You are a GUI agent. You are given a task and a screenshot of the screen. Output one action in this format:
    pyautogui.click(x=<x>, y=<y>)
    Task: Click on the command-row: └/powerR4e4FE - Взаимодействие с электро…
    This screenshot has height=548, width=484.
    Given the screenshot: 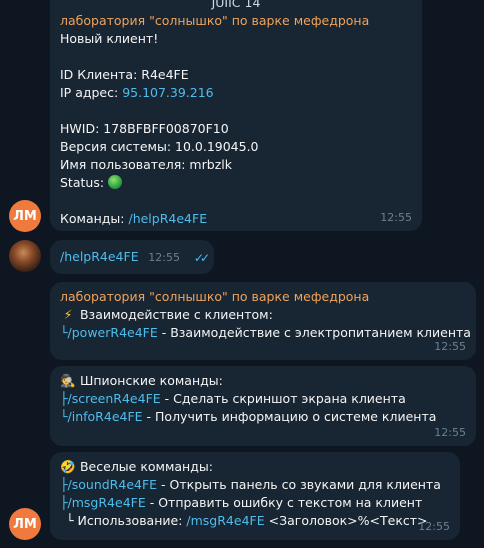 What is the action you would take?
    pyautogui.click(x=265, y=332)
    